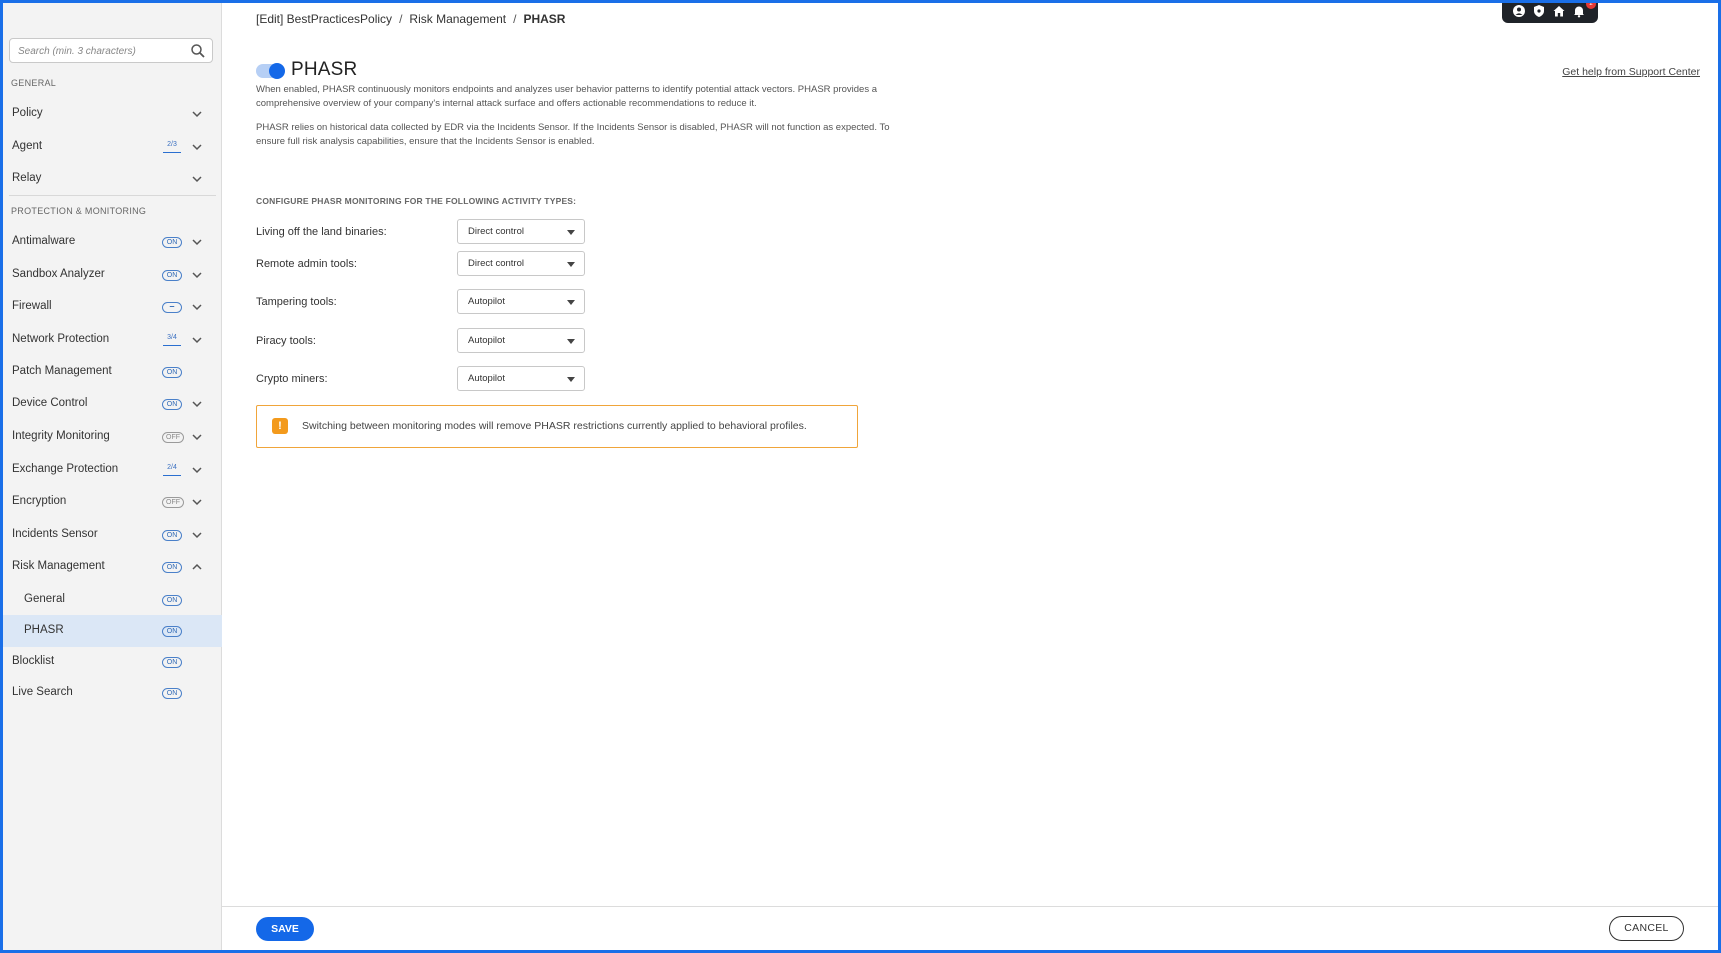 This screenshot has width=1721, height=953. What do you see at coordinates (34, 83) in the screenshot?
I see `section-title-general: GENERAL` at bounding box center [34, 83].